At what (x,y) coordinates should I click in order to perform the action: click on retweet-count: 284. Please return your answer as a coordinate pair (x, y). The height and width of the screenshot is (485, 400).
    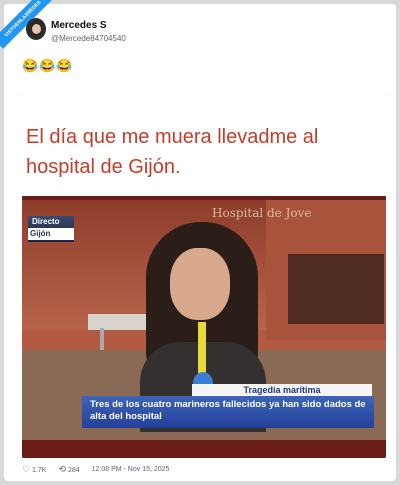
    Looking at the image, I should click on (73, 470).